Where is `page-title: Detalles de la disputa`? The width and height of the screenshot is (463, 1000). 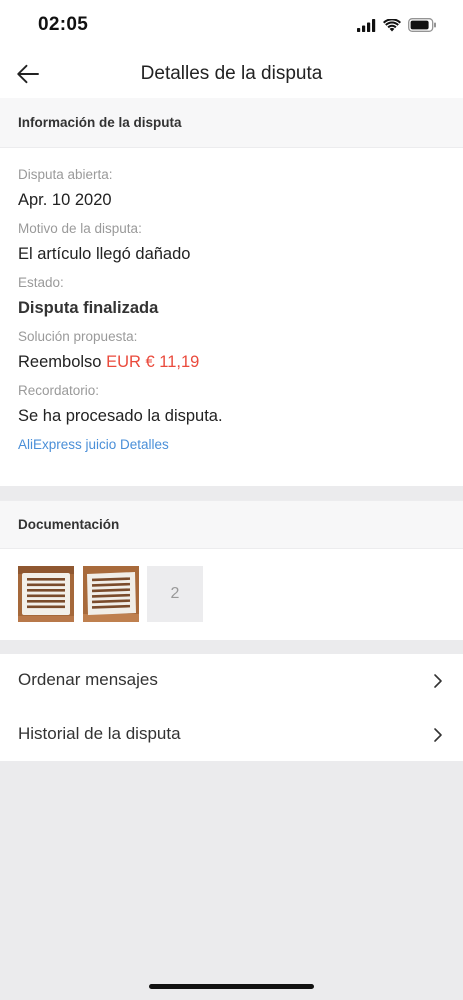
page-title: Detalles de la disputa is located at coordinates (231, 73).